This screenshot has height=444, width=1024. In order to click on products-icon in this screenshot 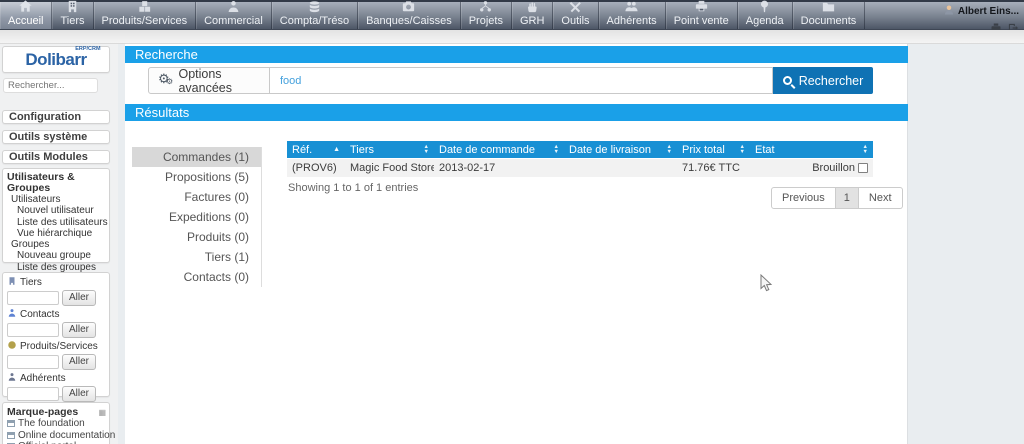, I will do `click(144, 7)`.